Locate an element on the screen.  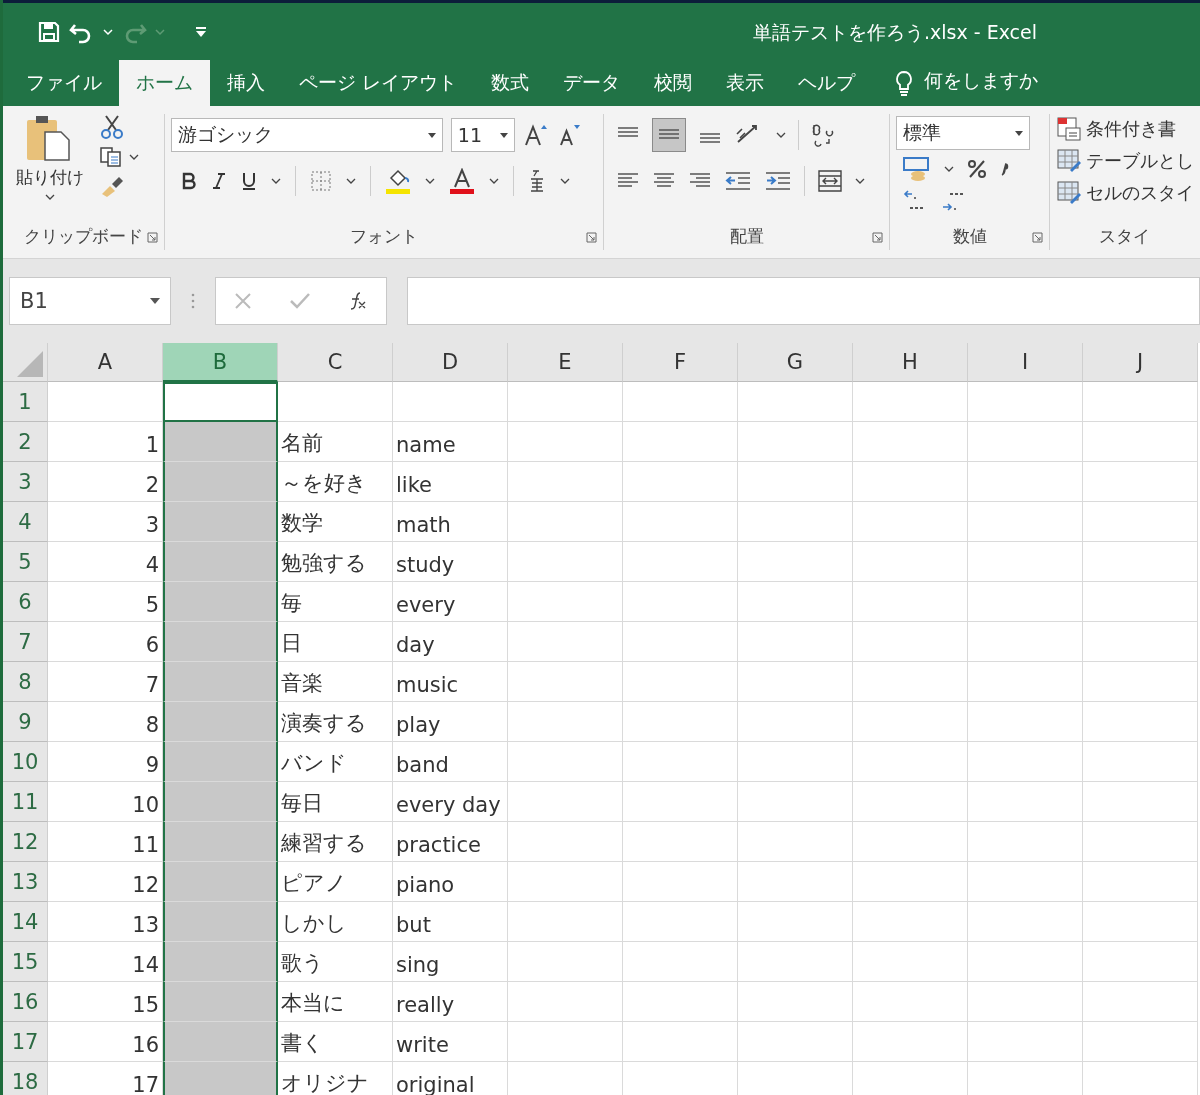
ribbon-tab: ページ レイアウト is located at coordinates (378, 83).